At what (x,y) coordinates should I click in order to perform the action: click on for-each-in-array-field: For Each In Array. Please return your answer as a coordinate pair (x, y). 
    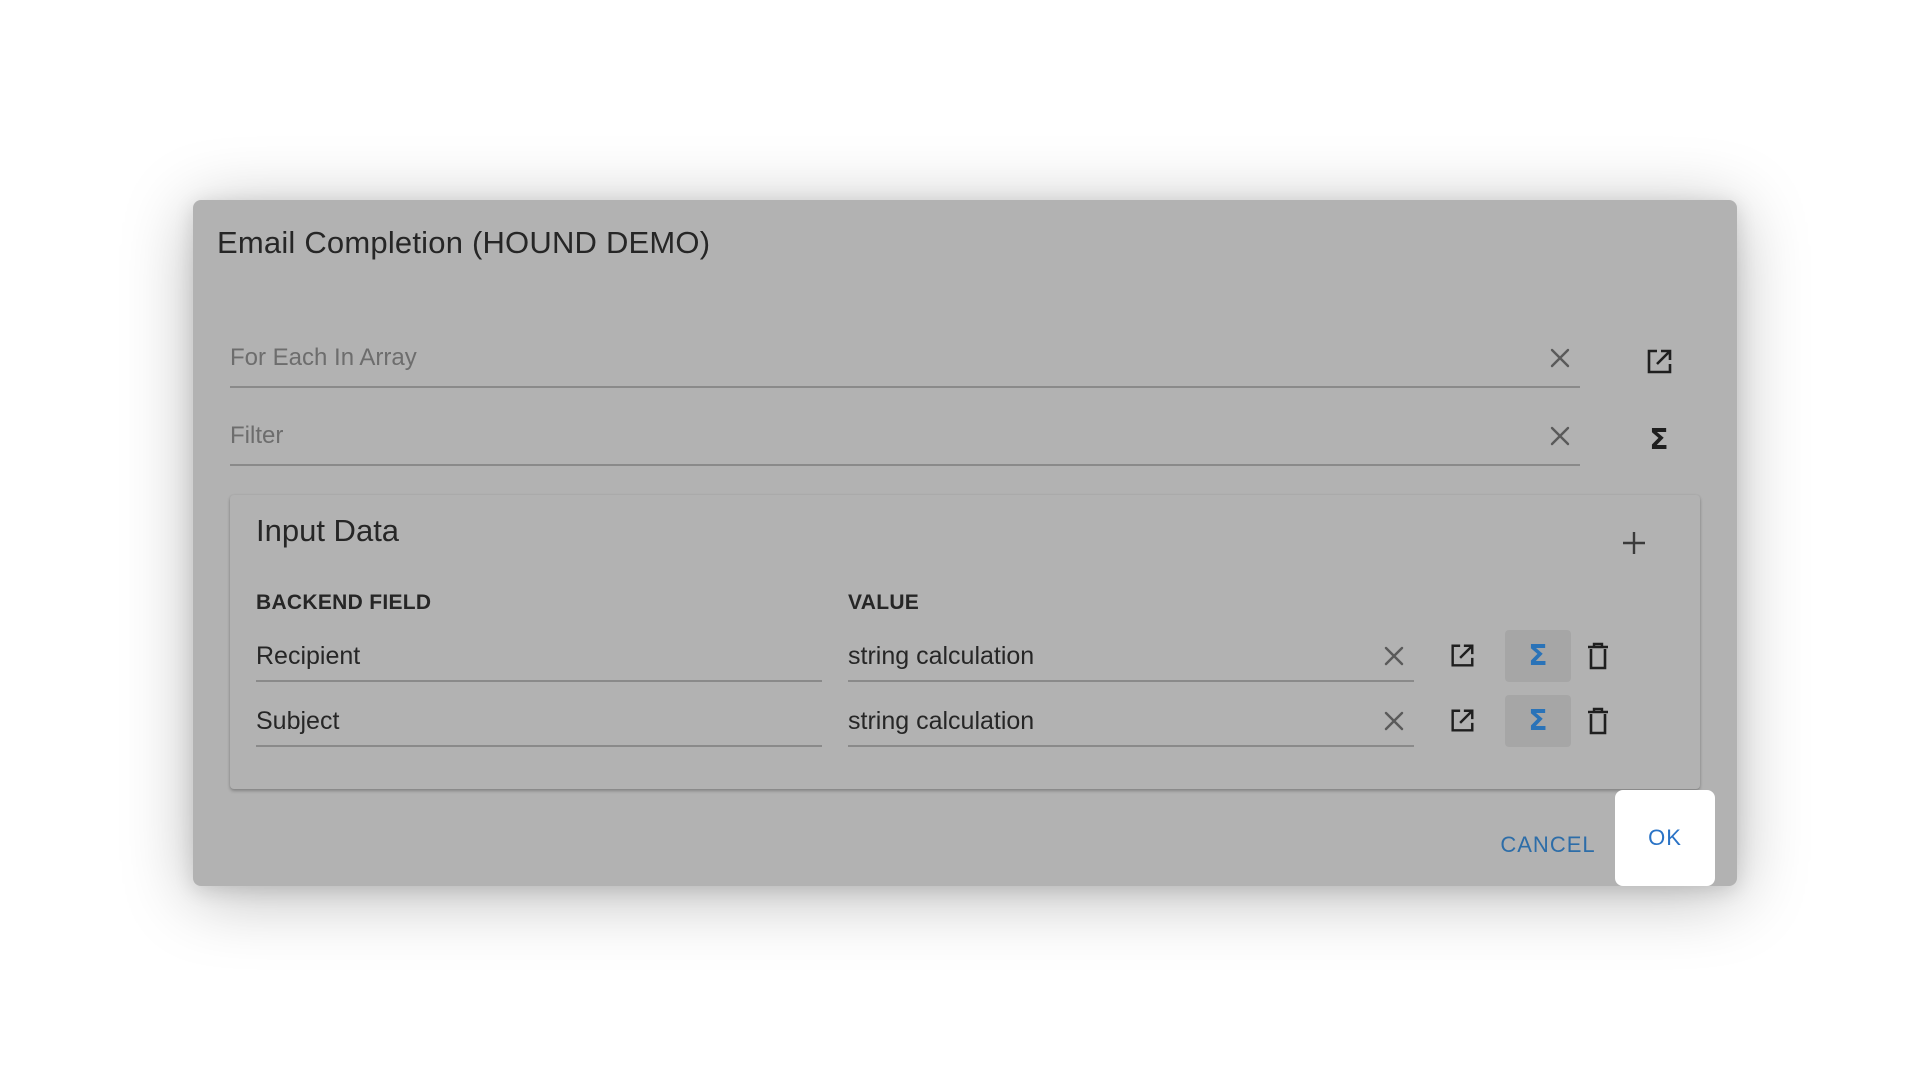
    Looking at the image, I should click on (905, 359).